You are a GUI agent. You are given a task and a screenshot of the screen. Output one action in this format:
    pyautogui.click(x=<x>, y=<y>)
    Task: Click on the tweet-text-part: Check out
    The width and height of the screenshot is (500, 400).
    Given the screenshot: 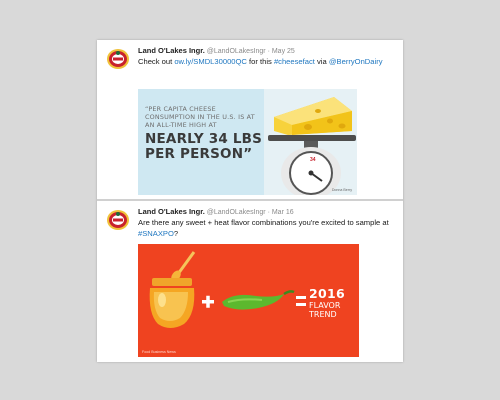 What is the action you would take?
    pyautogui.click(x=156, y=61)
    